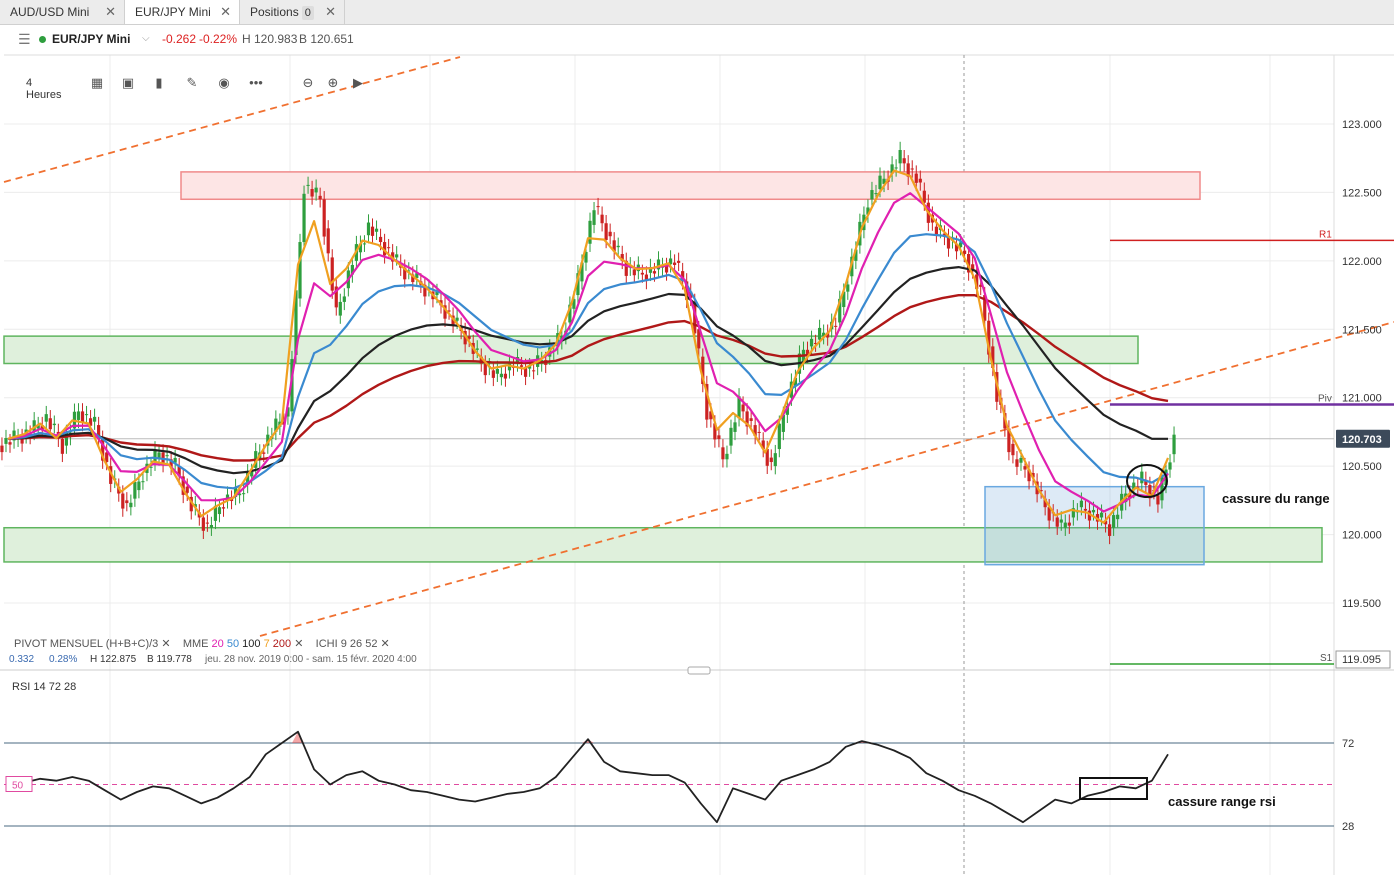  What do you see at coordinates (1362, 399) in the screenshot?
I see `price-tick-label: 121.000` at bounding box center [1362, 399].